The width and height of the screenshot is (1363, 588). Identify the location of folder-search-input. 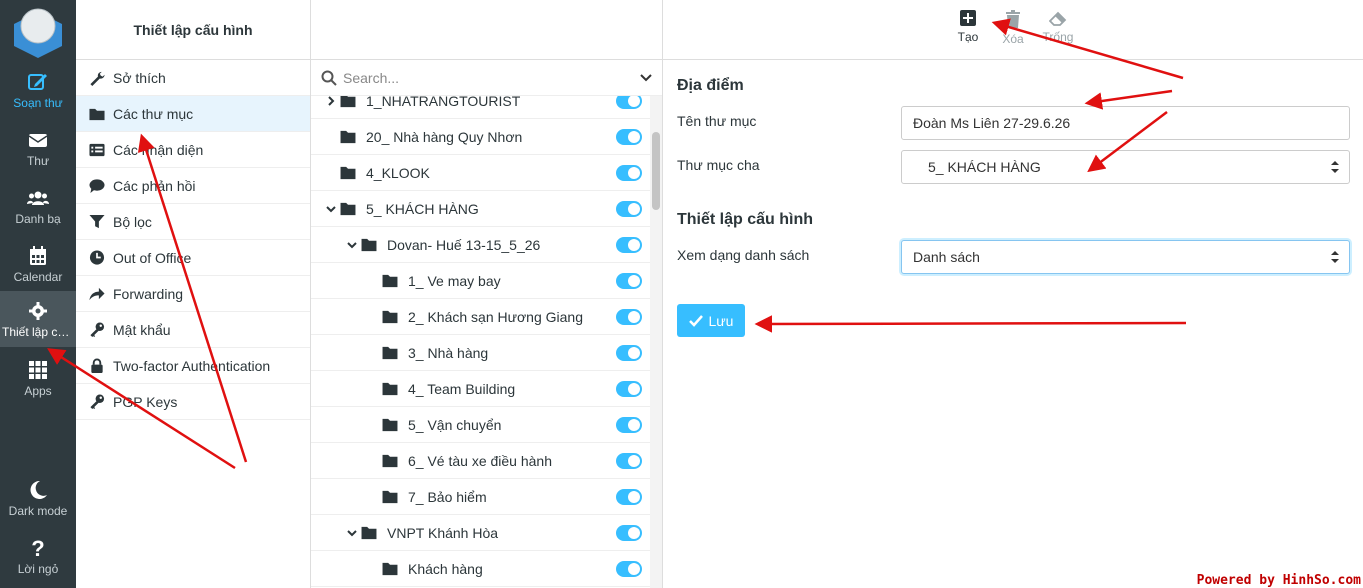
(478, 77).